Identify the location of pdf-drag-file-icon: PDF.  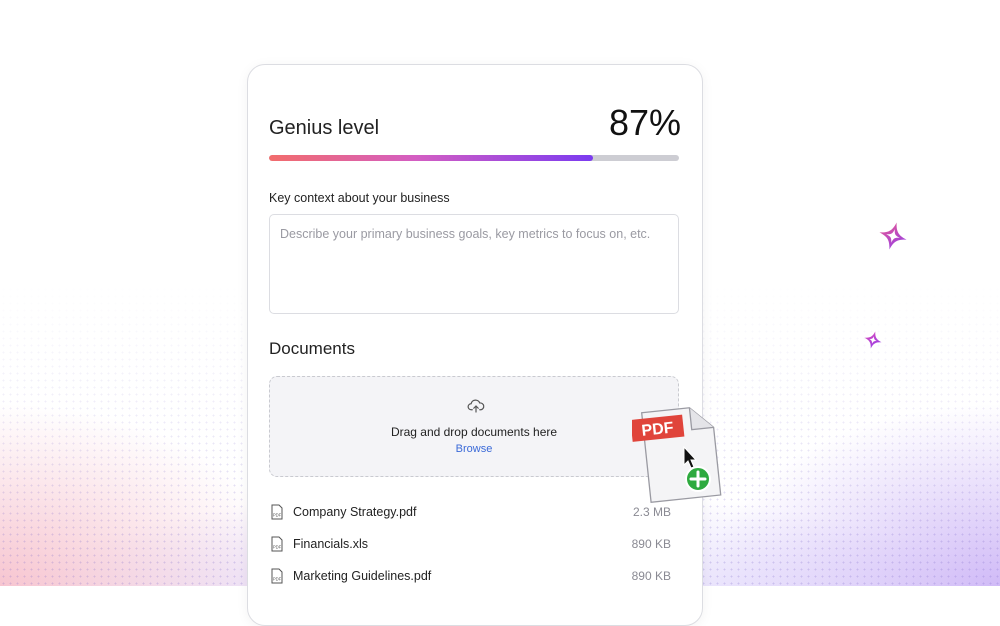
(677, 455).